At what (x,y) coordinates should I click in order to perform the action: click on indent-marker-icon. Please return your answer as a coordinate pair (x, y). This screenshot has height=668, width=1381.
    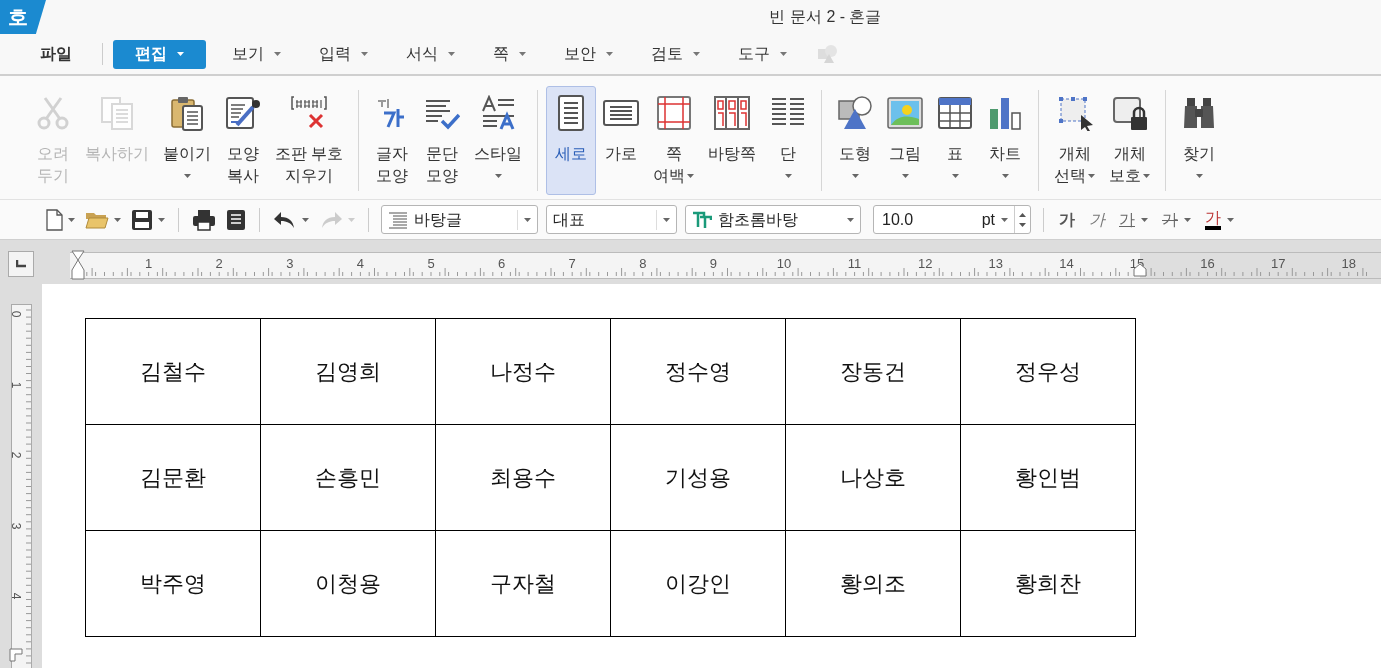
    Looking at the image, I should click on (78, 265).